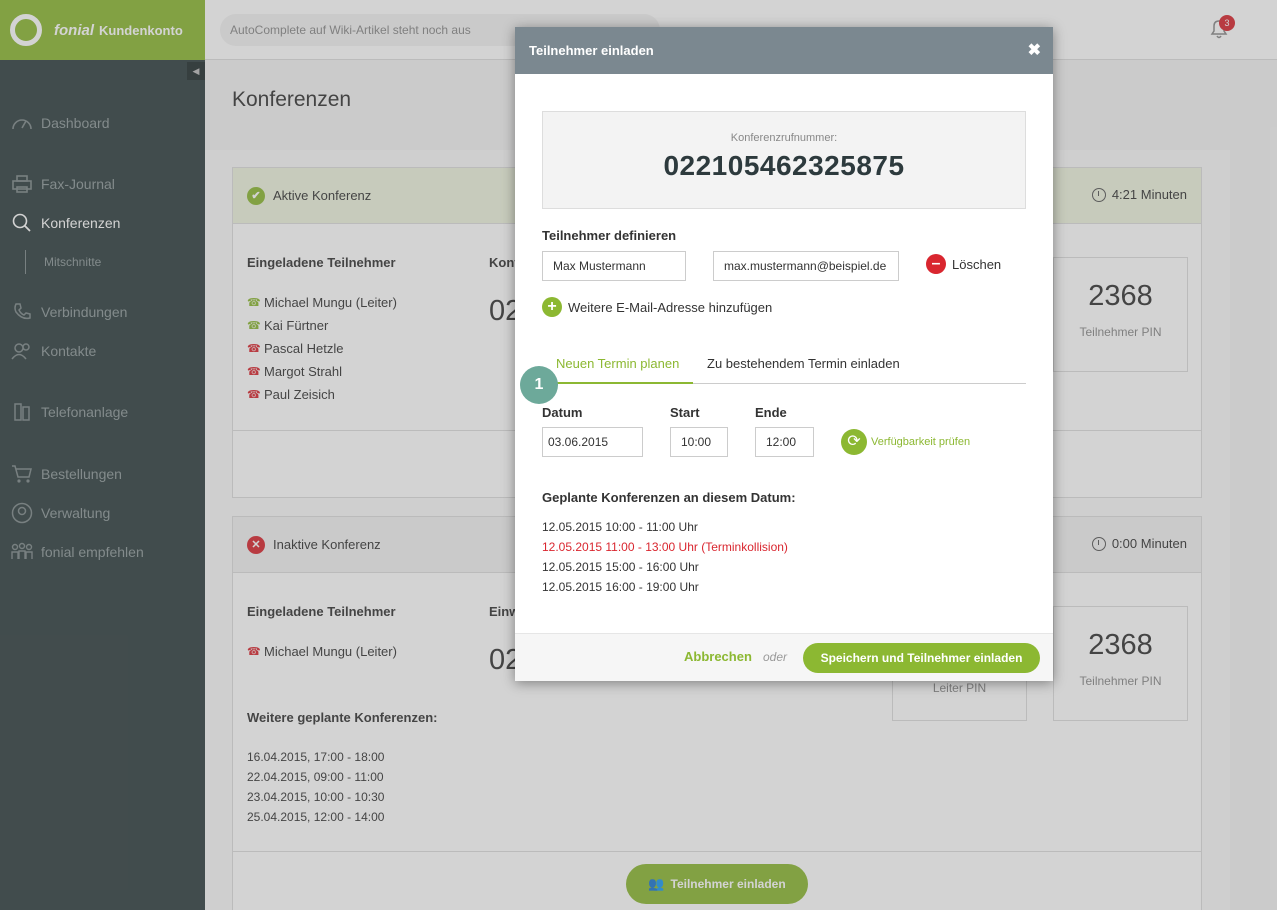 Image resolution: width=1277 pixels, height=910 pixels. I want to click on delete-participant-button: – Löschen, so click(963, 264).